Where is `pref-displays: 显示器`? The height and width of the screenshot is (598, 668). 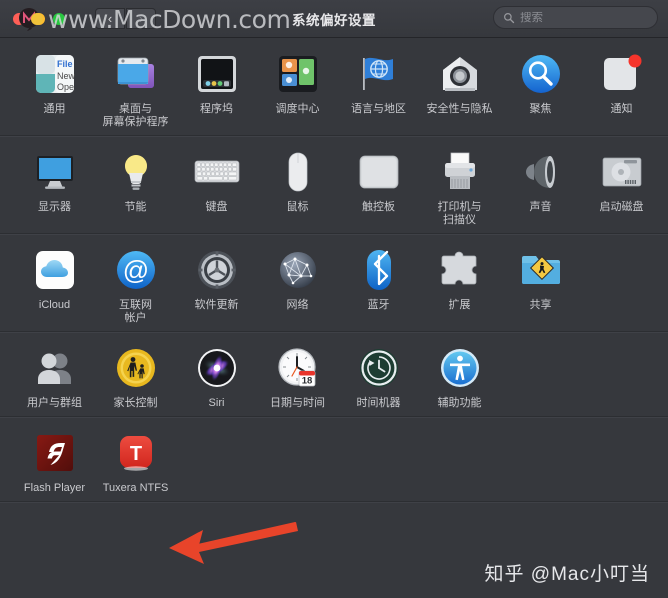
pref-displays: 显示器 is located at coordinates (54, 186).